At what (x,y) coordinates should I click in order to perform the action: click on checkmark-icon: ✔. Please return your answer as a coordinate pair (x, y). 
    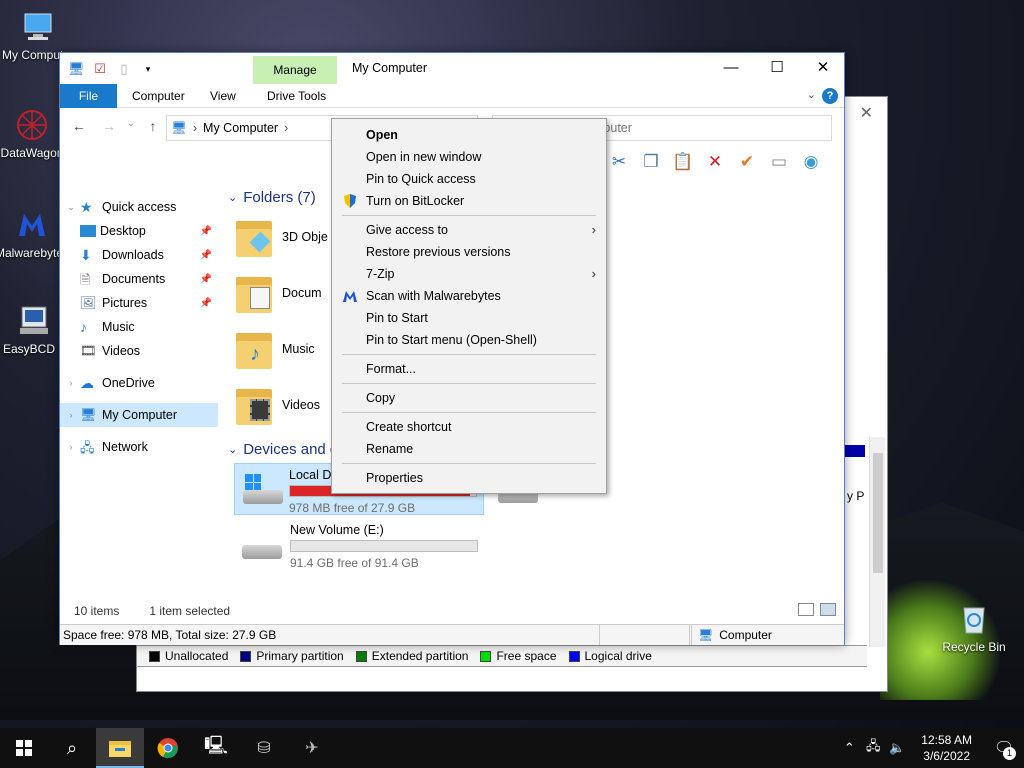
    Looking at the image, I should click on (747, 162).